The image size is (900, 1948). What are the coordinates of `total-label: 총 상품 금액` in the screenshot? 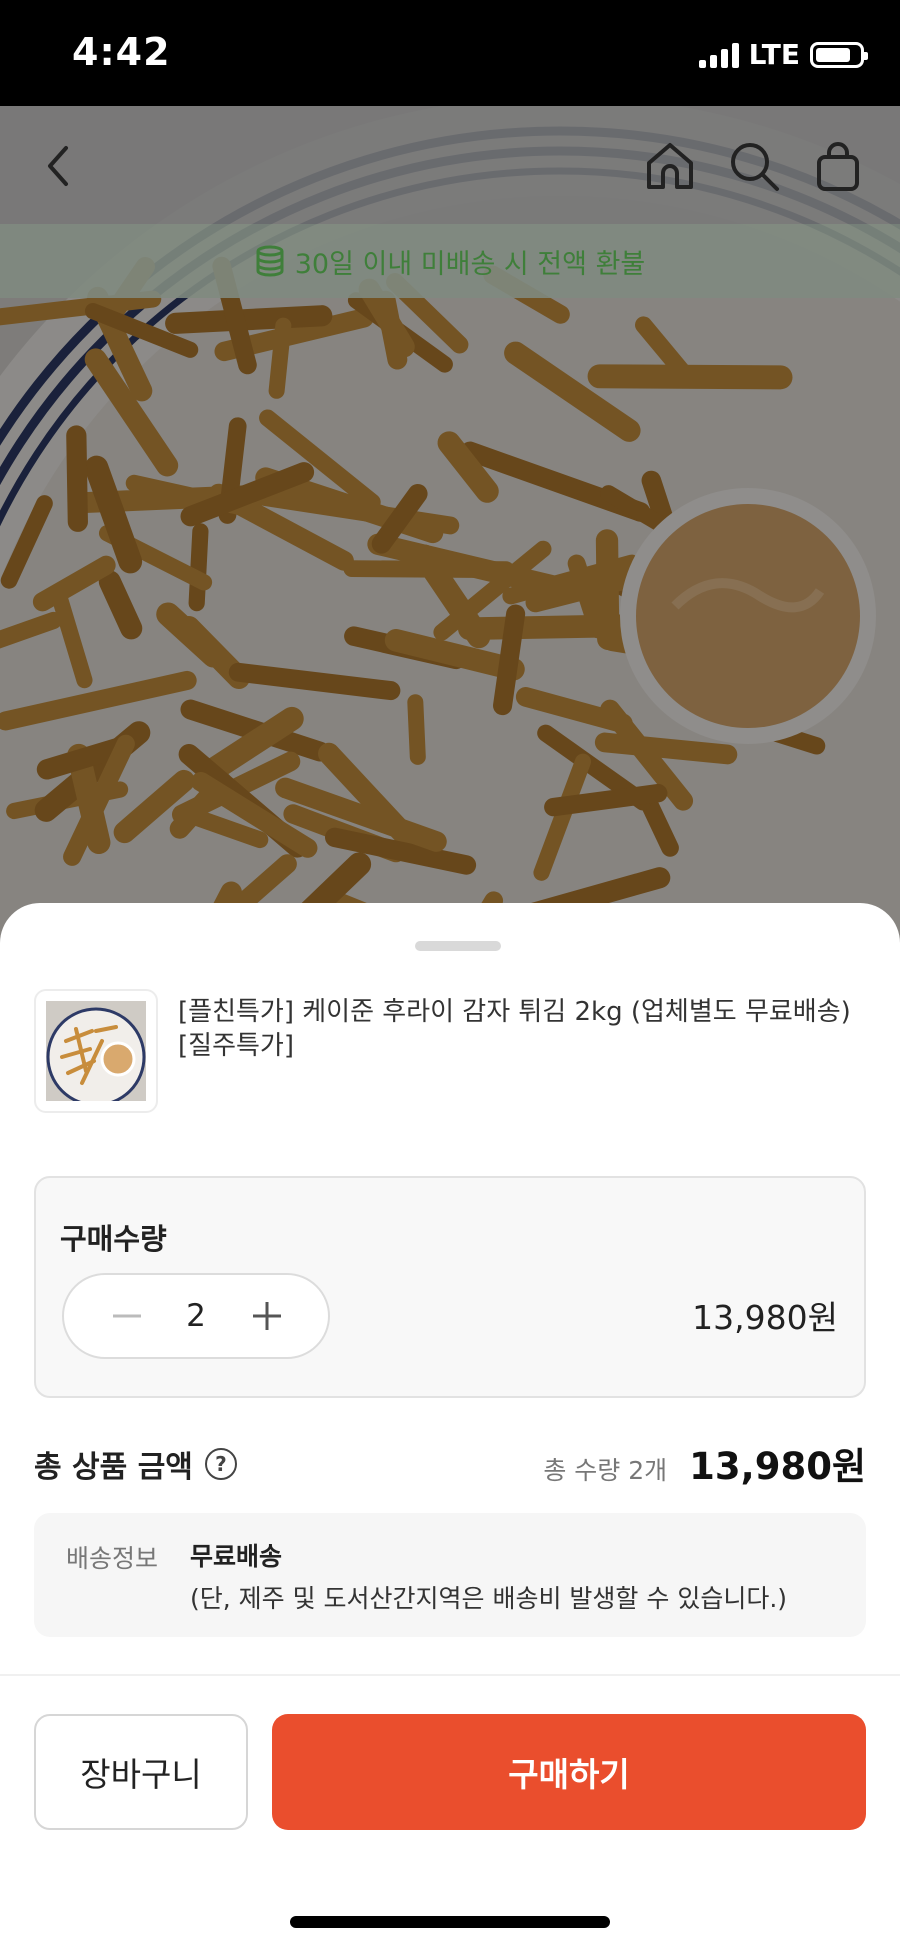 It's located at (113, 1467).